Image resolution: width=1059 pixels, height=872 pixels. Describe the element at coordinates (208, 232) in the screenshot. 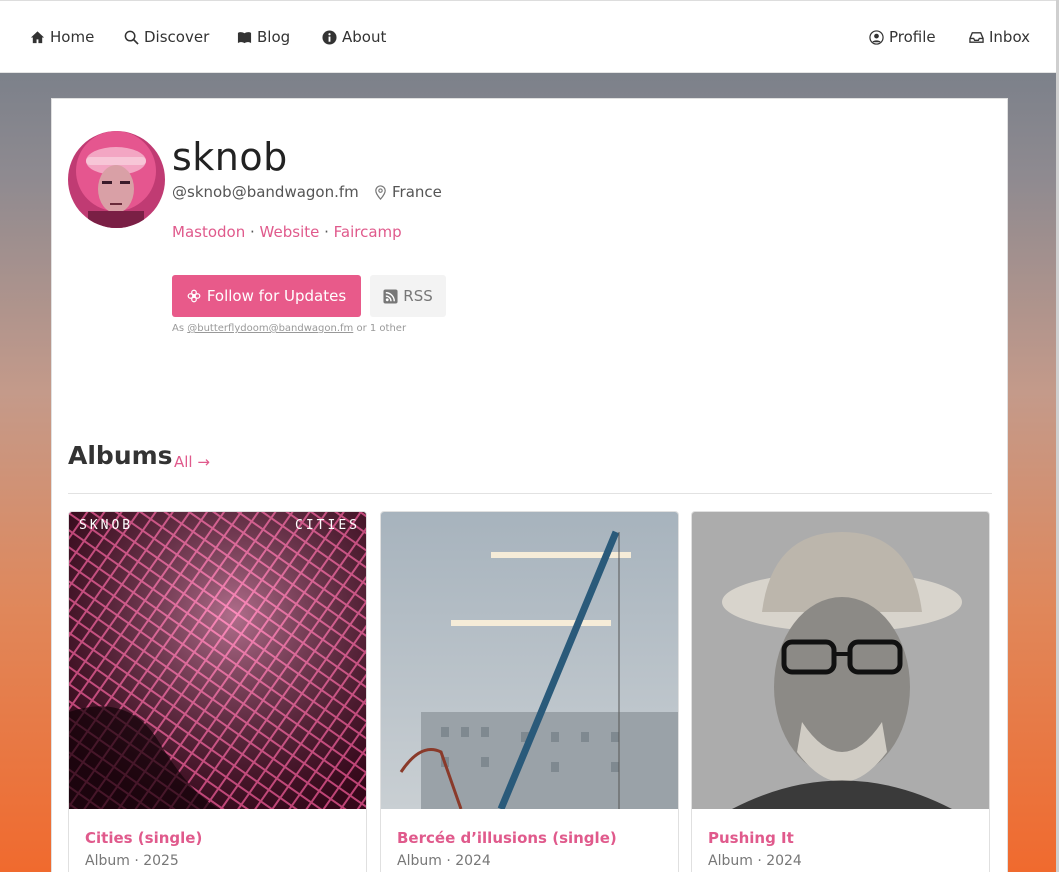

I see `link-mastodon: Mastodon` at that location.